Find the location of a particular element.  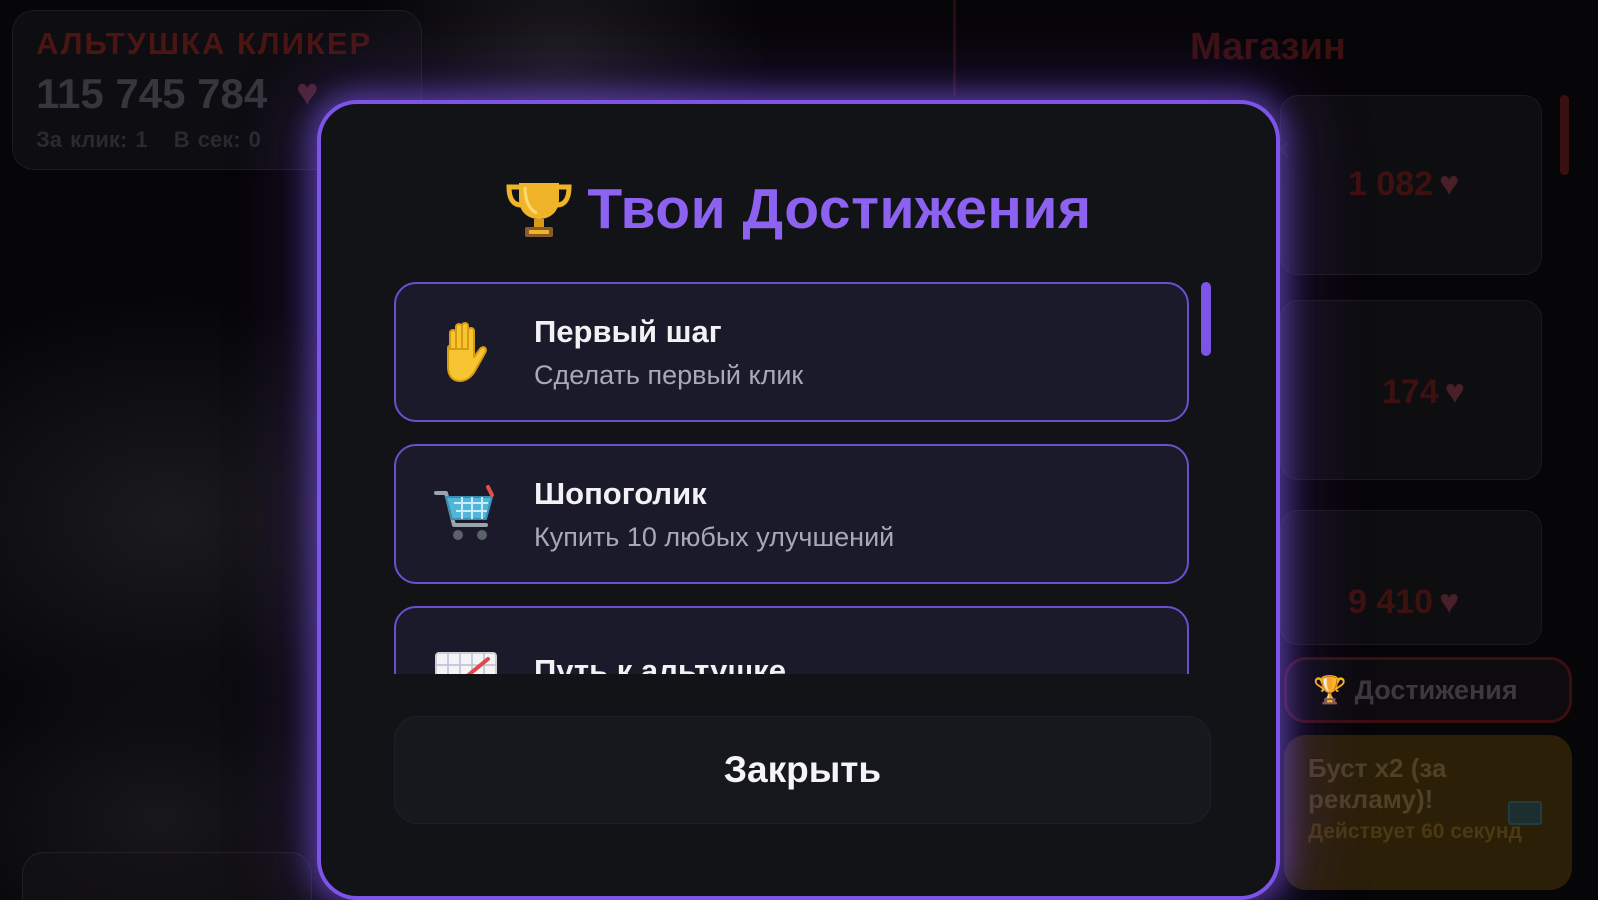

shop-item-price: 1 082 ♥ is located at coordinates (1404, 184).